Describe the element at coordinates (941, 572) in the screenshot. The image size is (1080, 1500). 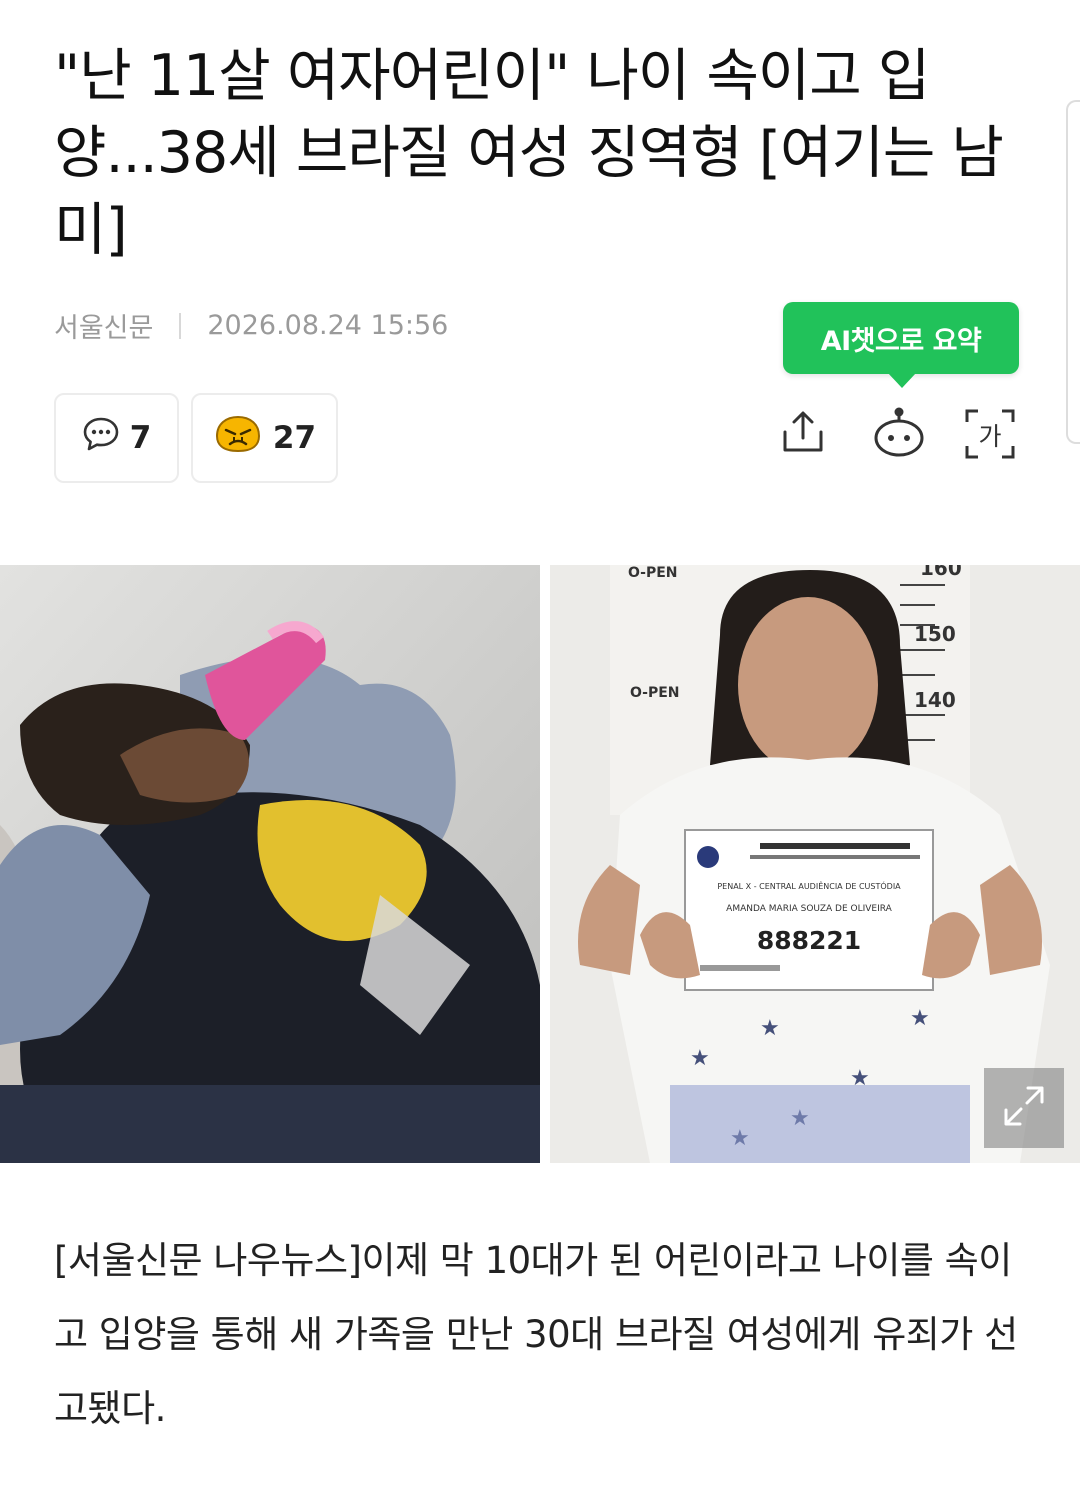
I see `height-scale-160: 160` at that location.